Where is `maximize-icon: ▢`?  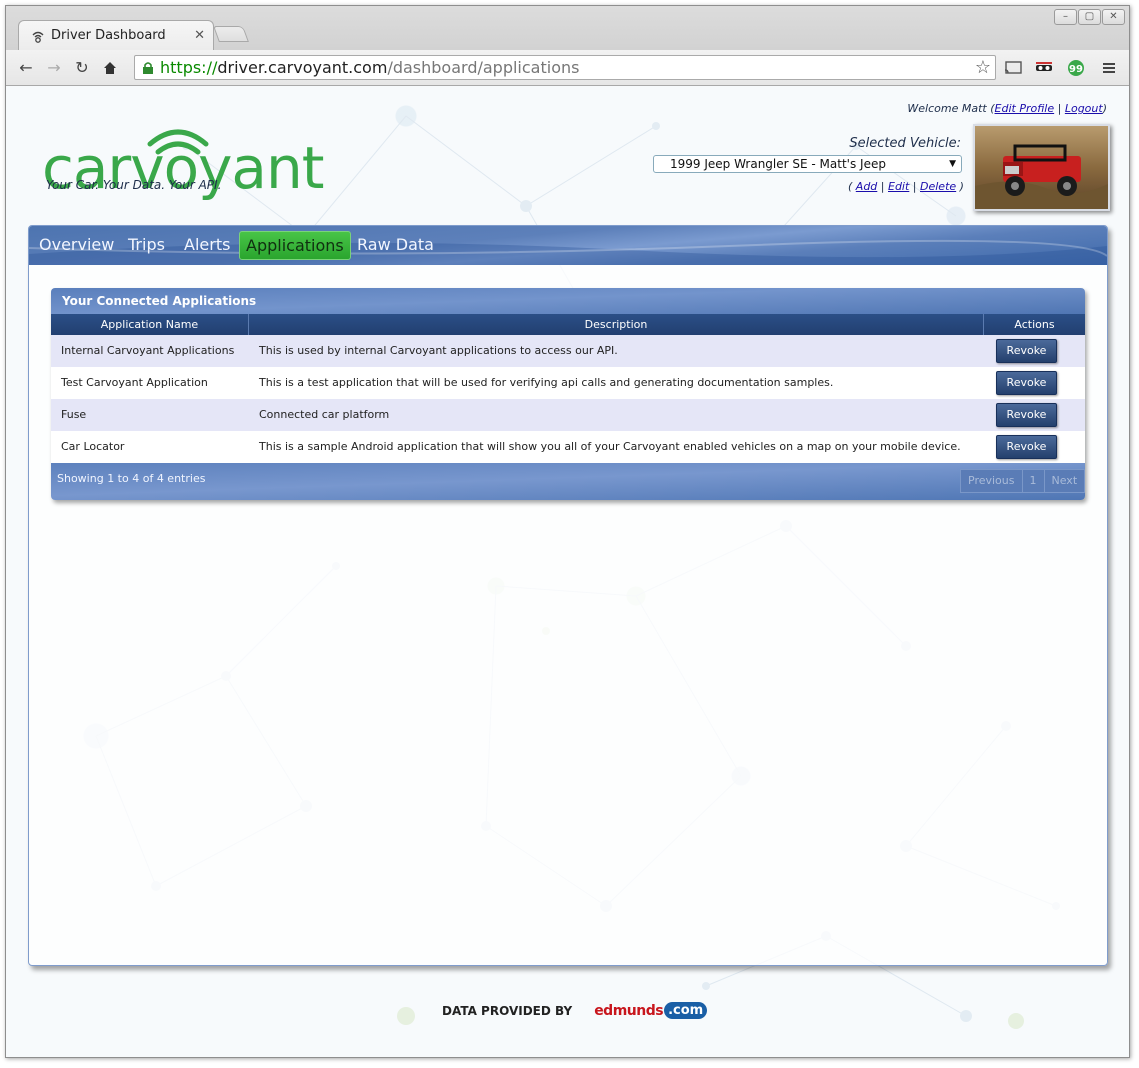
maximize-icon: ▢ is located at coordinates (1089, 17).